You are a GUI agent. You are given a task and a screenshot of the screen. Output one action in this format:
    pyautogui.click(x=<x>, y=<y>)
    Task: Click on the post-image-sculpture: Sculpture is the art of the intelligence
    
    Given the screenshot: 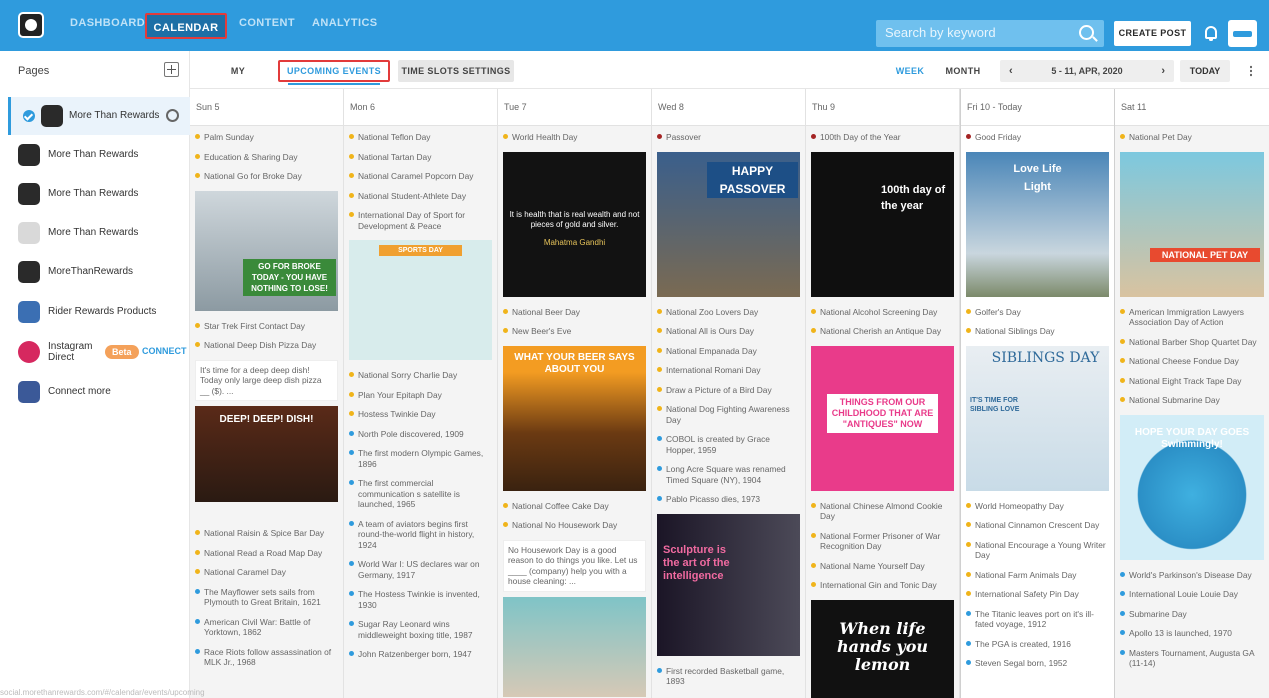 What is the action you would take?
    pyautogui.click(x=728, y=584)
    